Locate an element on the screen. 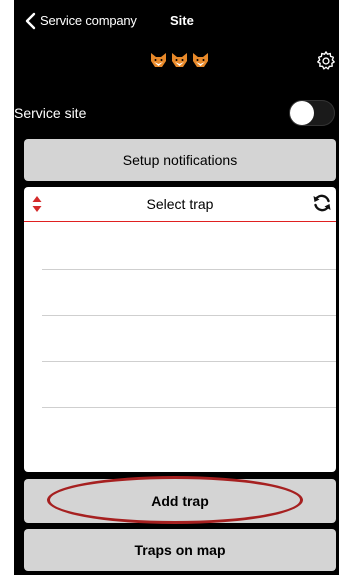 The width and height of the screenshot is (339, 575). select-trap-title: Select trap is located at coordinates (180, 204).